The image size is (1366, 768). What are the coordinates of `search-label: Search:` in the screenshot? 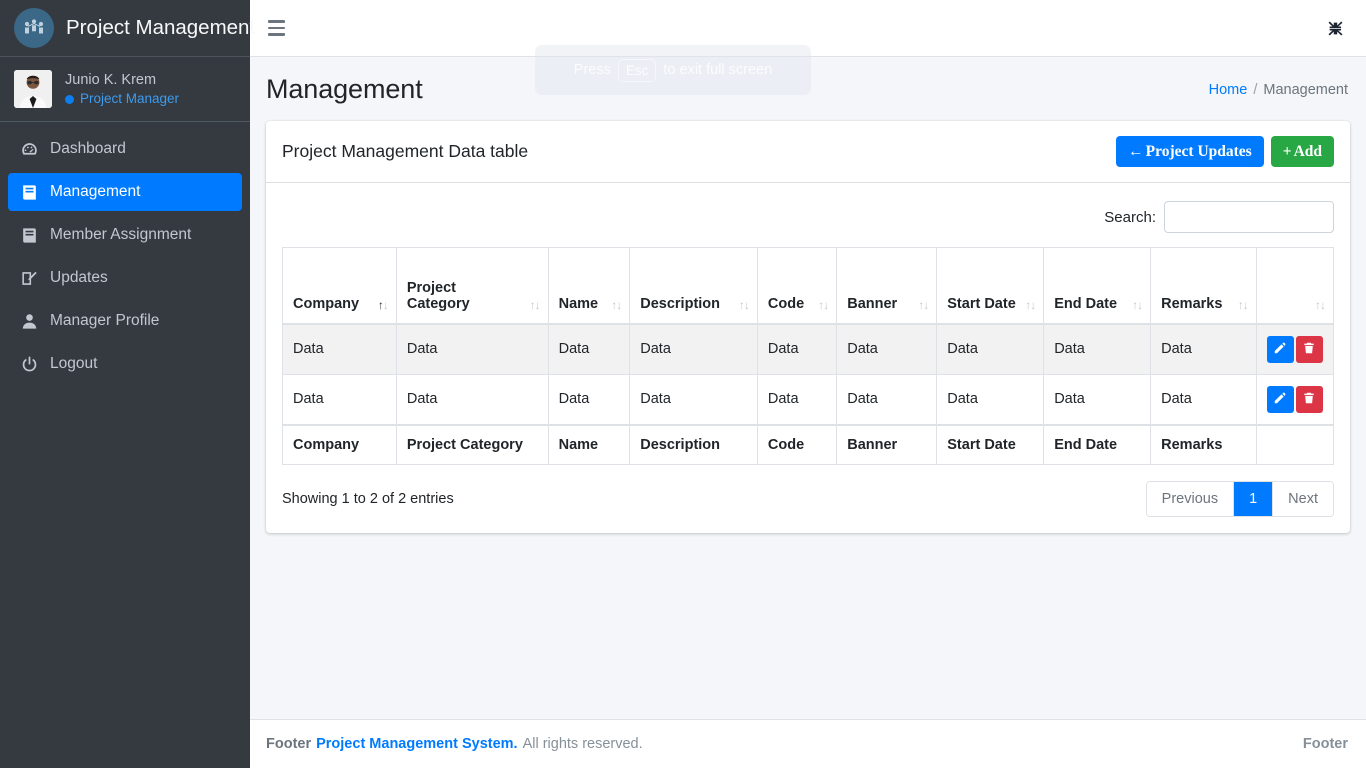 It's located at (1219, 217).